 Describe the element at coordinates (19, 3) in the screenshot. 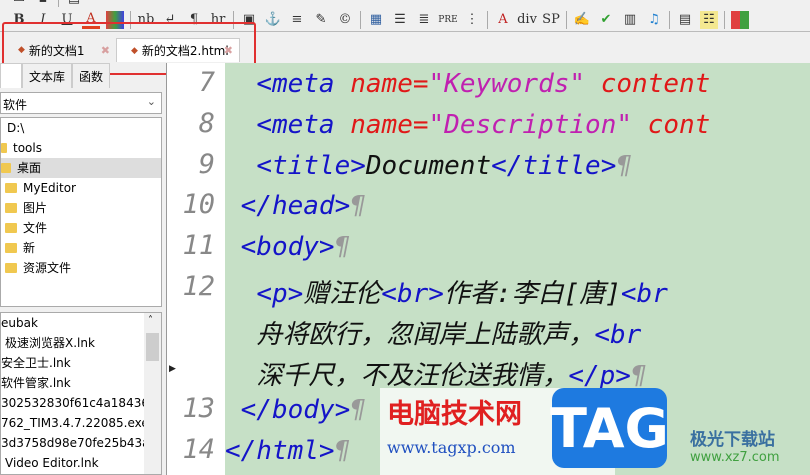

I see `open-icon: ▭` at that location.